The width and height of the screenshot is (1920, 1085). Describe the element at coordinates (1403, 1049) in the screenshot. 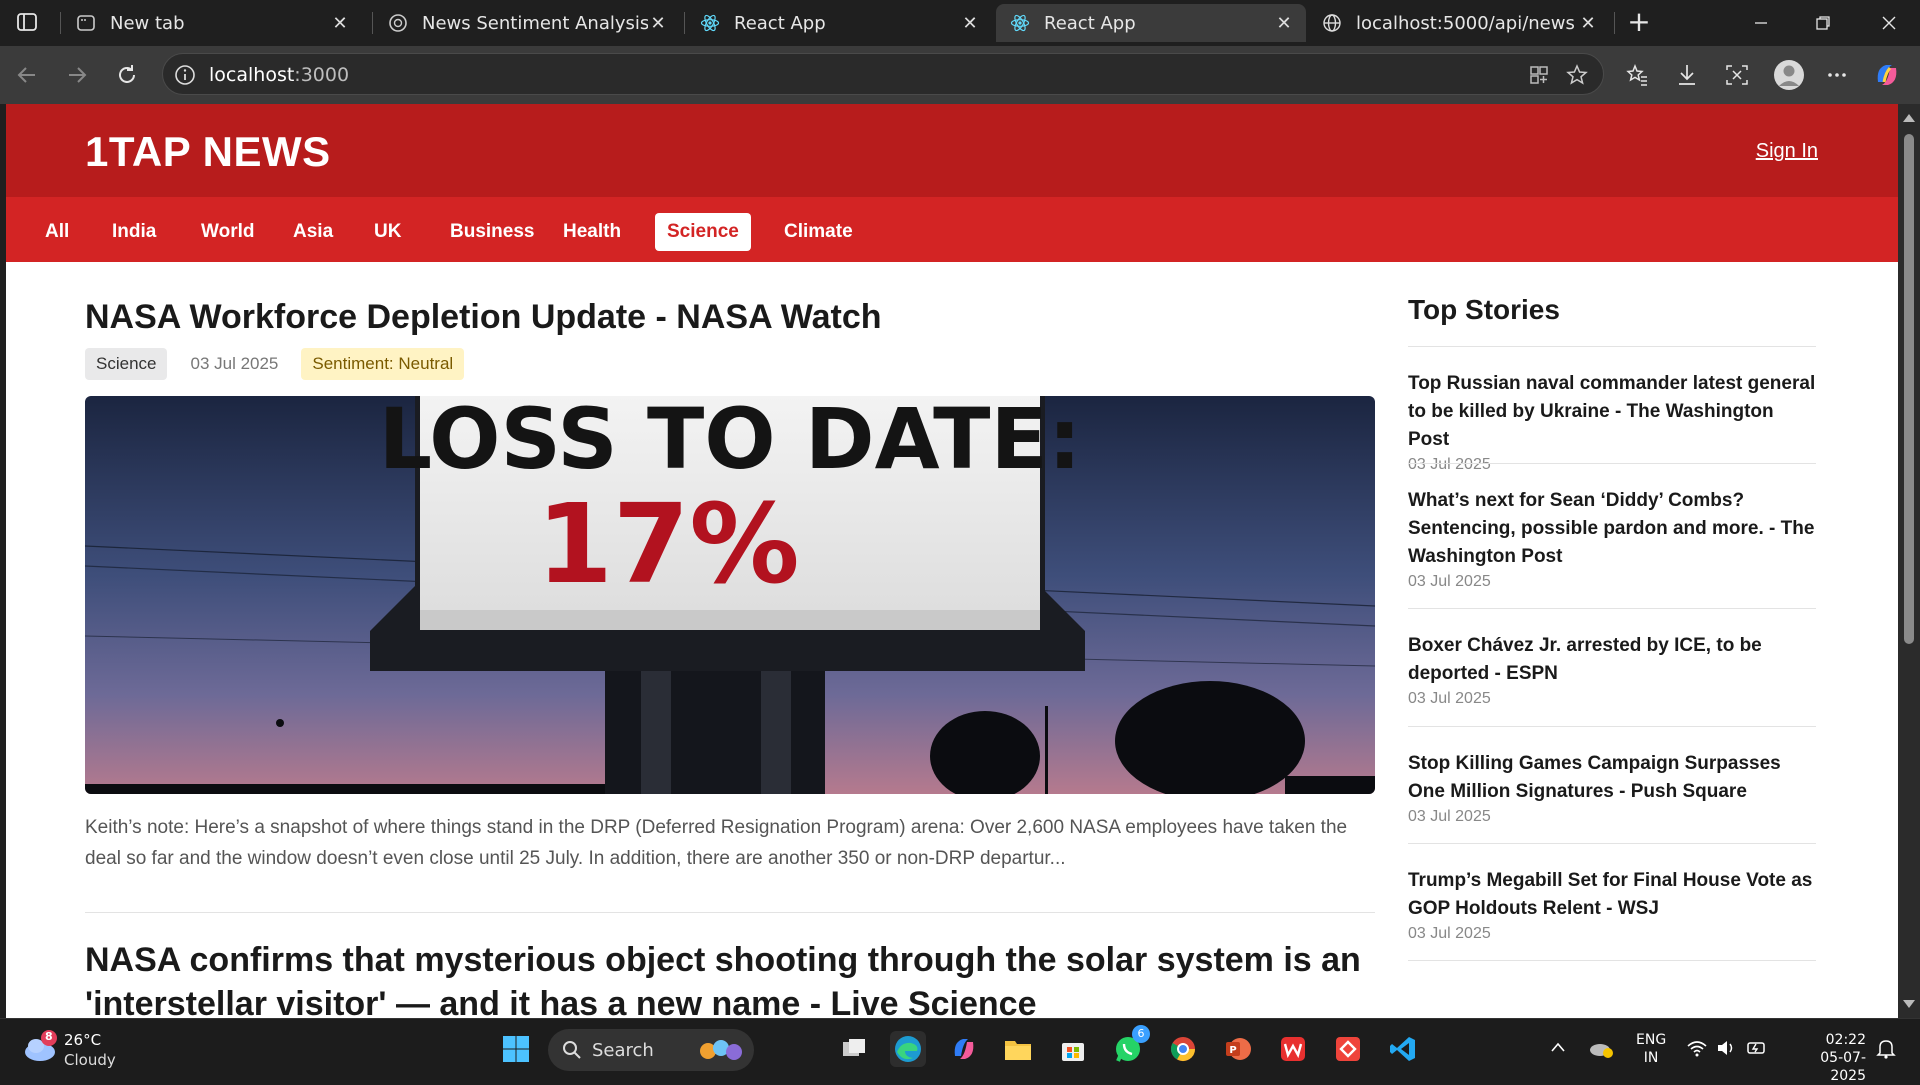

I see `vscode-icon` at that location.